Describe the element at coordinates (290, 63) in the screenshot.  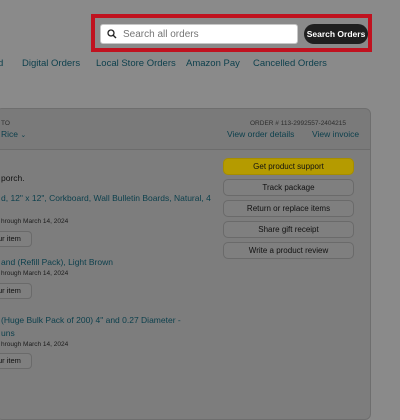
I see `tab-cancelled-orders: Cancelled Orders` at that location.